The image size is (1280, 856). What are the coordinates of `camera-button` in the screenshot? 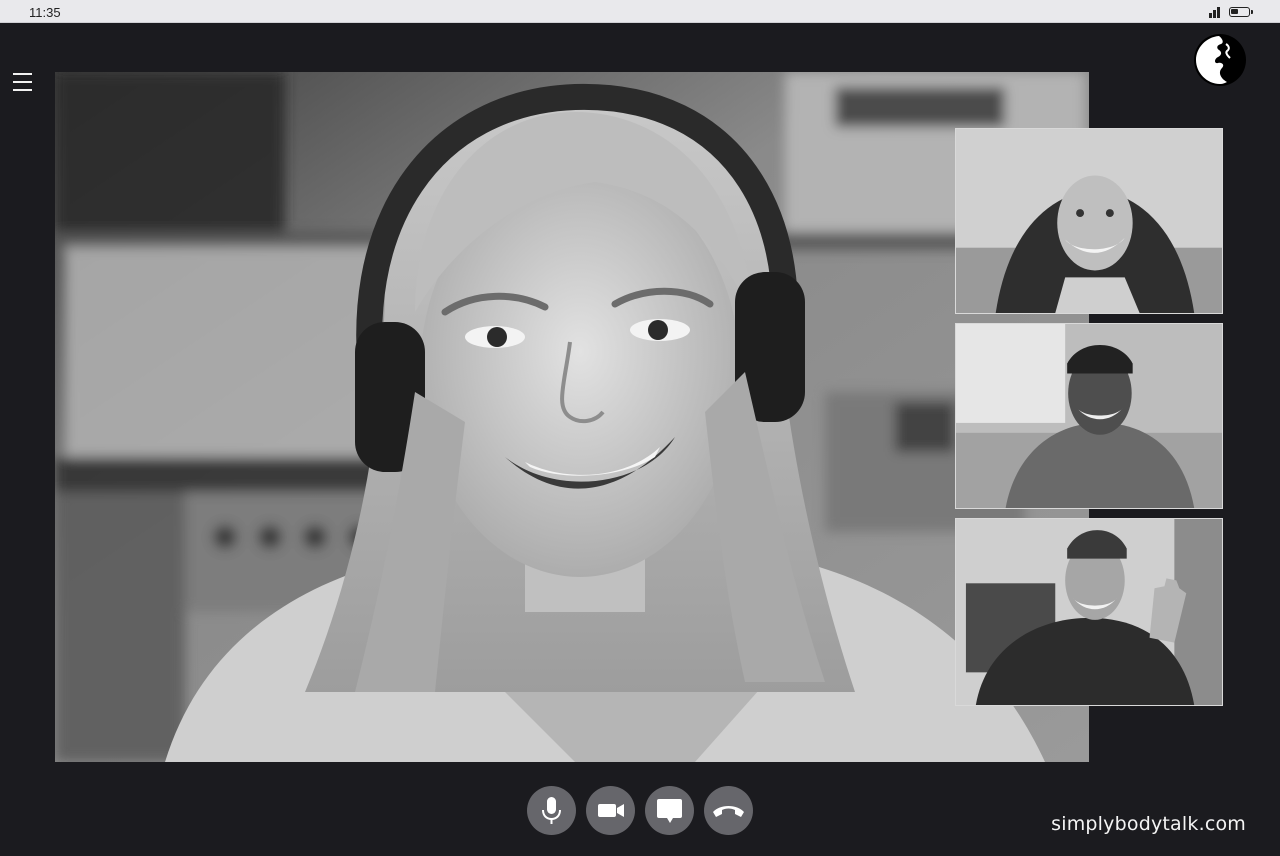 It's located at (610, 810).